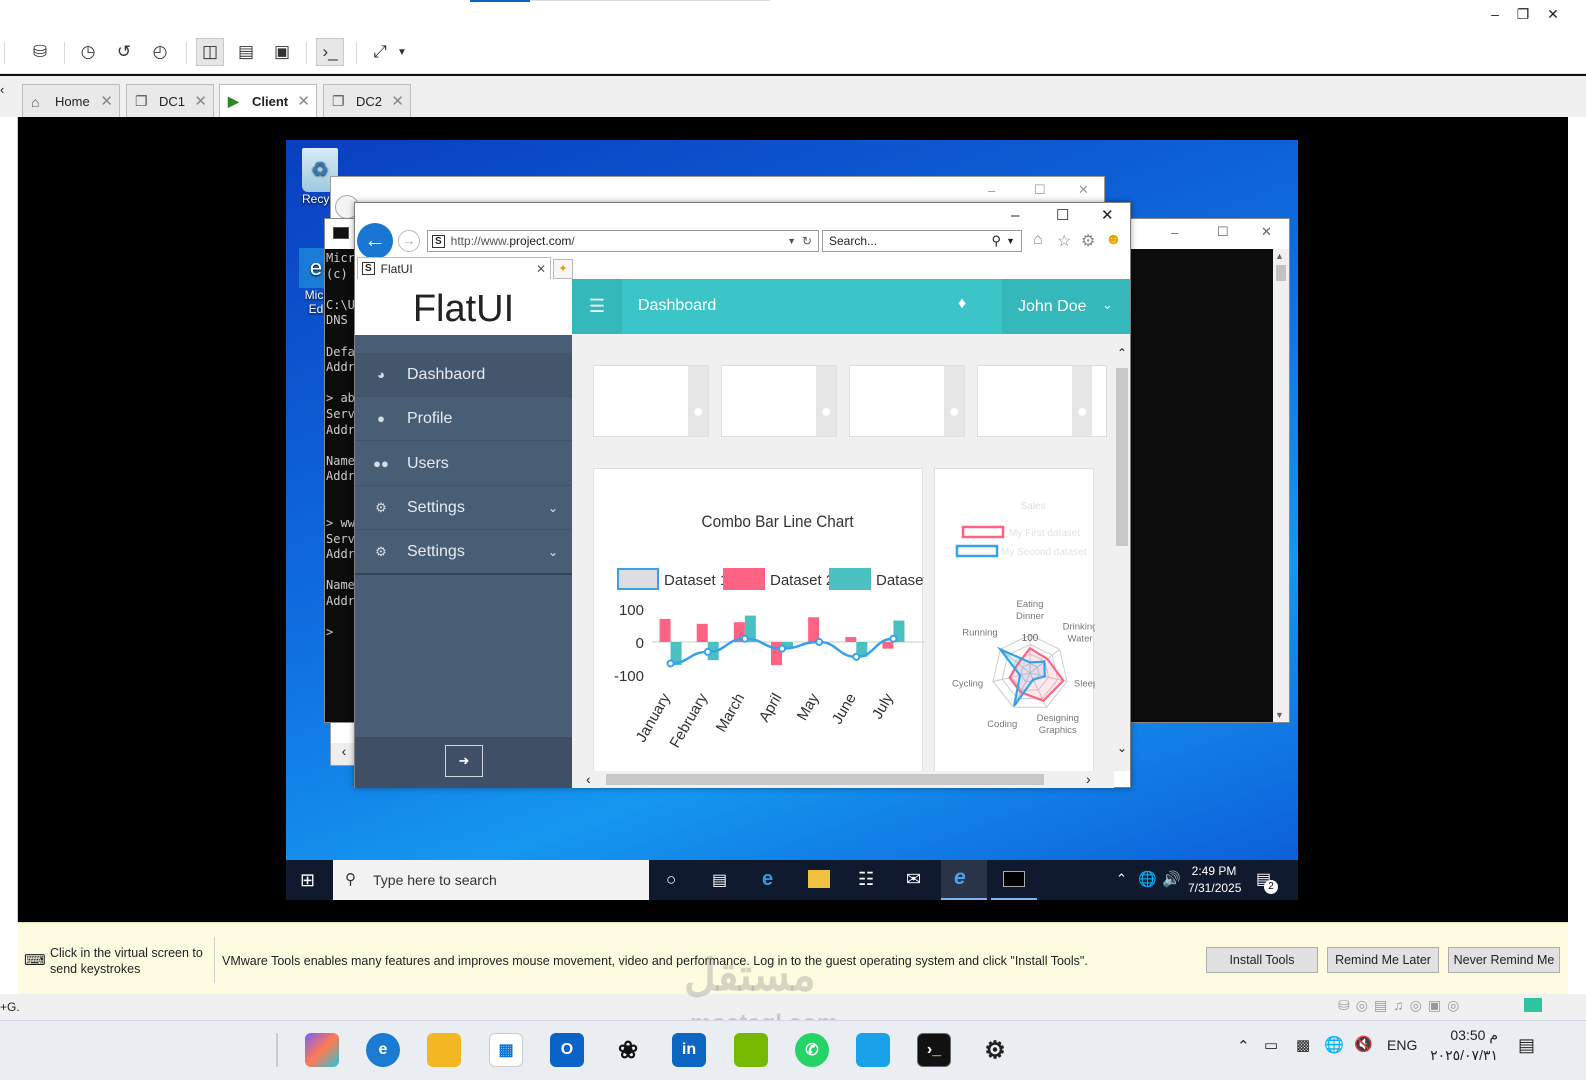 The image size is (1586, 1080). I want to click on cmd-minimize-icon: –, so click(1174, 232).